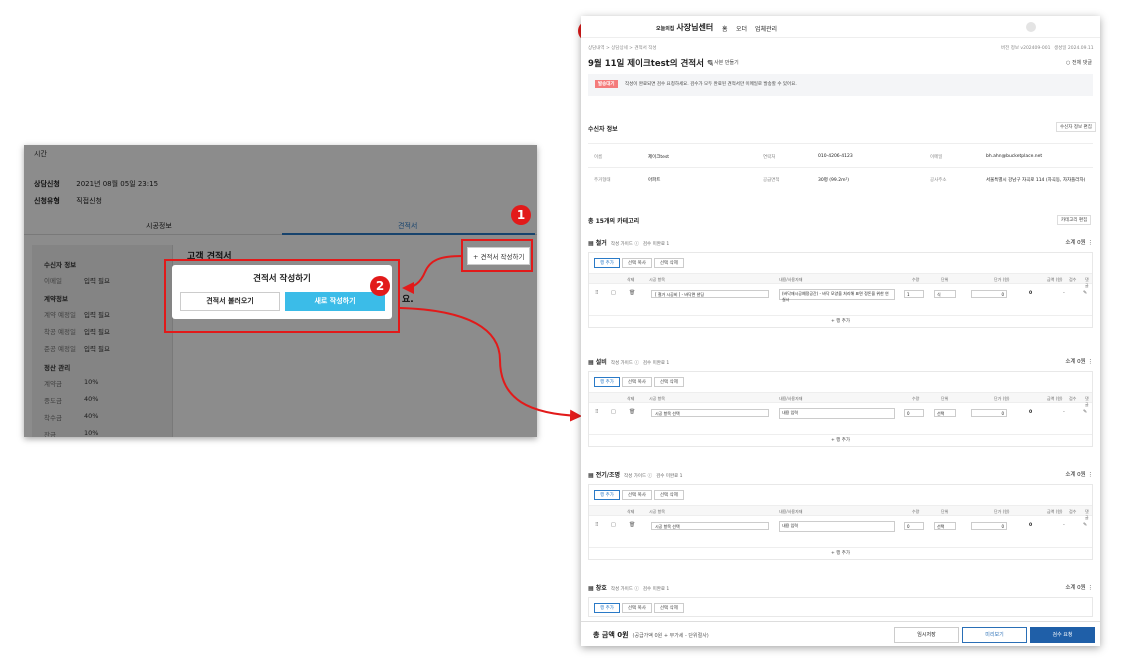 Image resolution: width=1127 pixels, height=668 pixels. Describe the element at coordinates (380, 286) in the screenshot. I see `step-2-badge: 2` at that location.